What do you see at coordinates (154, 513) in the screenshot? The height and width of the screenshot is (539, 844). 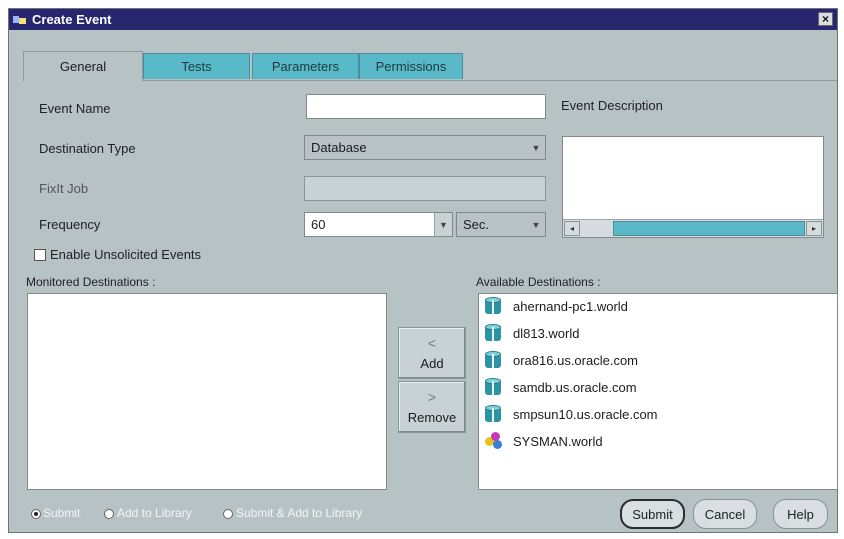 I see `radio-add-to-library-label: Add to Library` at bounding box center [154, 513].